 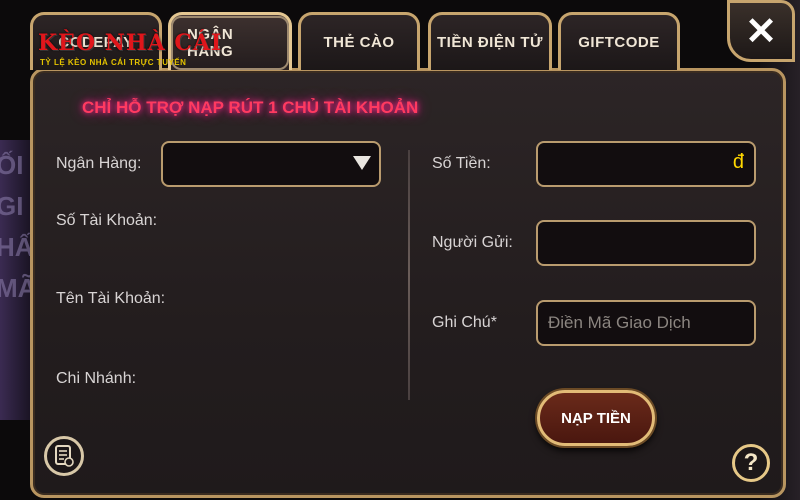 I want to click on close-icon: ✕, so click(x=761, y=31).